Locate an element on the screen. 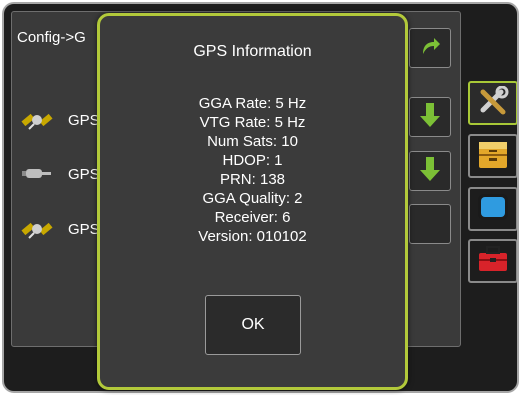 The image size is (521, 395). move-down-button is located at coordinates (430, 117).